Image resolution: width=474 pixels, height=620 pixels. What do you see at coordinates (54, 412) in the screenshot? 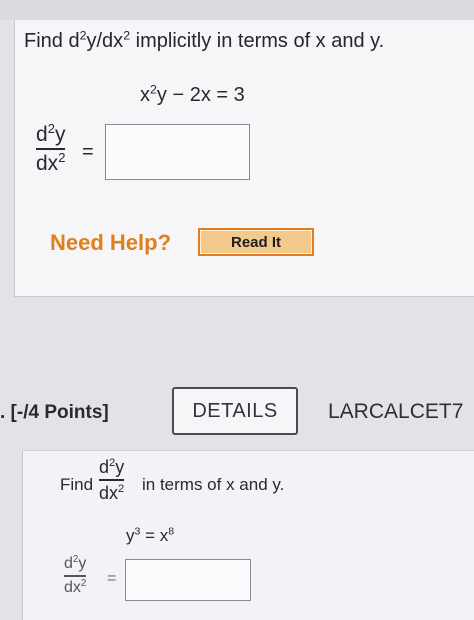
I see `question-2-points: . [-/4 Points]` at bounding box center [54, 412].